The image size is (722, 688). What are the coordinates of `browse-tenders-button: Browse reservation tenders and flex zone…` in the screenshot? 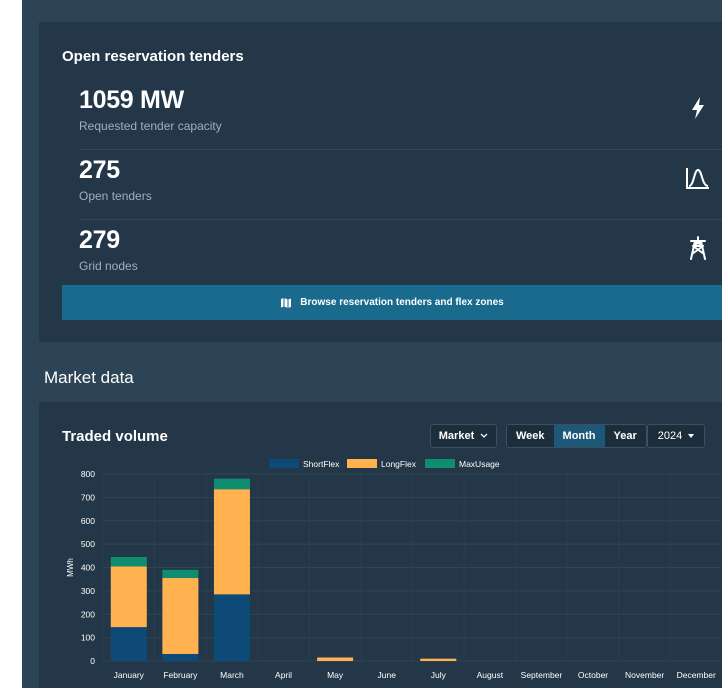 It's located at (392, 302).